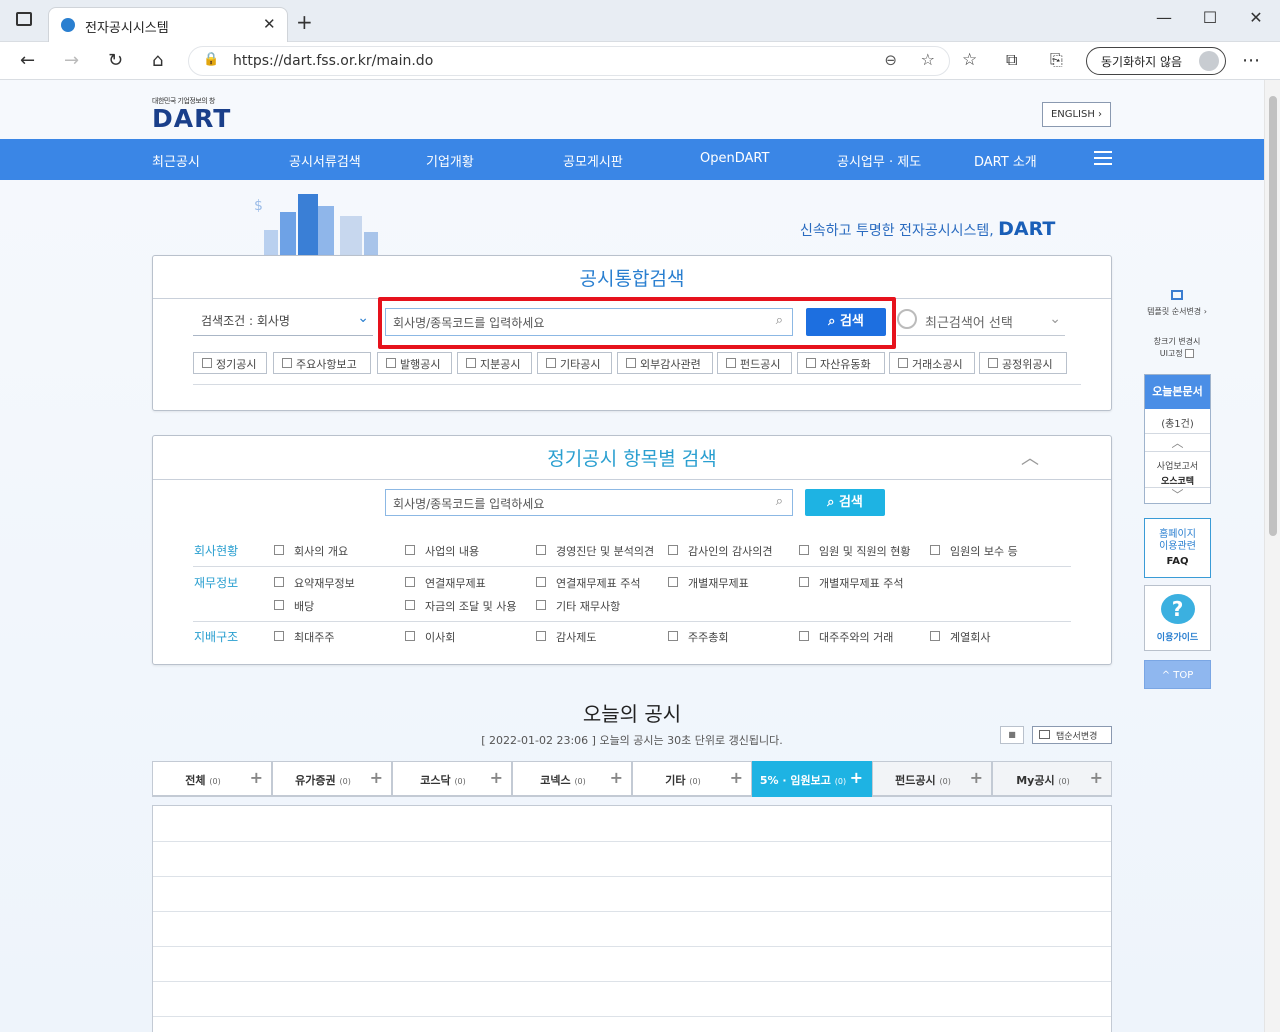 Image resolution: width=1280 pixels, height=1032 pixels. I want to click on checkbox-exchange: 거래소공시, so click(932, 363).